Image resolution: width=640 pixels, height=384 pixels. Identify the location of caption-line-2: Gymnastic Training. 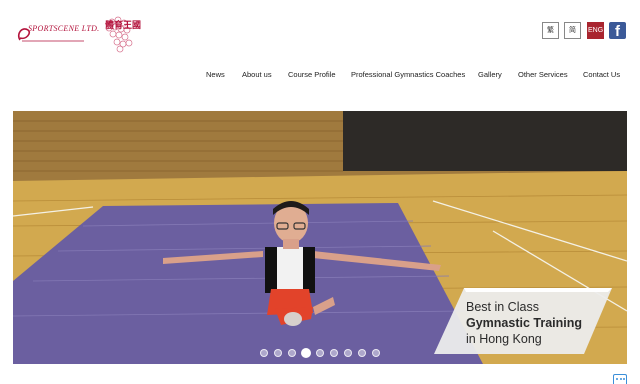
(524, 323).